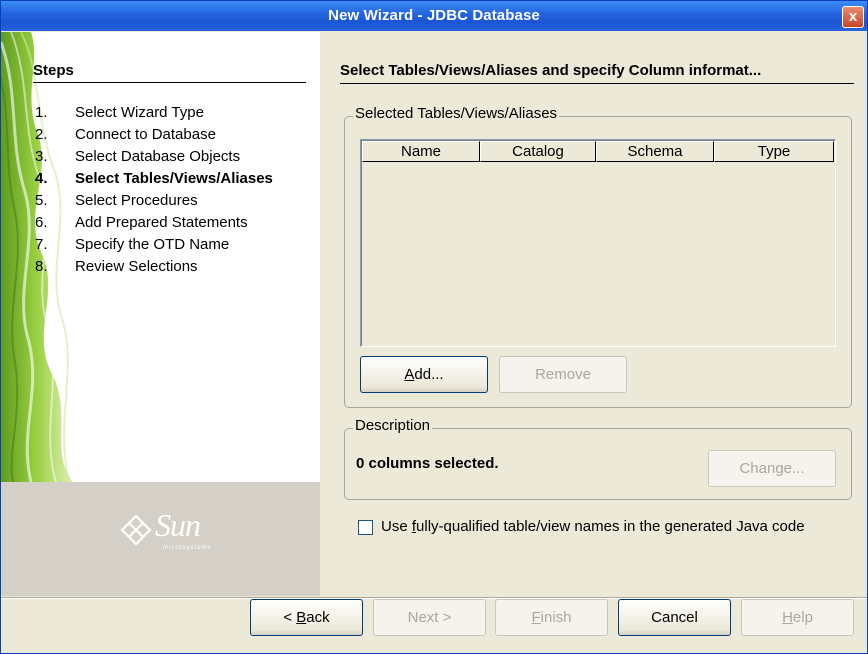 The width and height of the screenshot is (868, 654). Describe the element at coordinates (563, 374) in the screenshot. I see `remove-button: Remove` at that location.